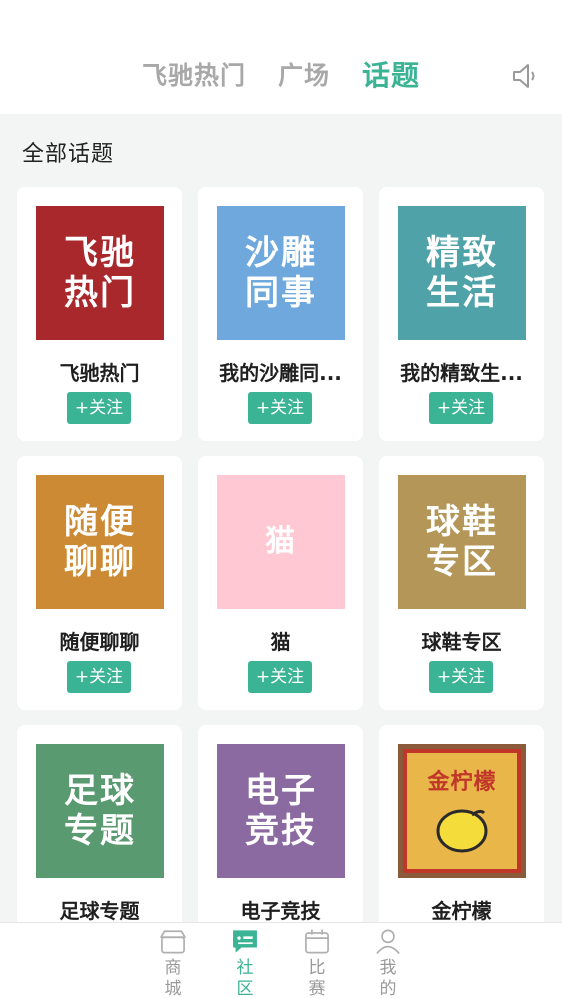  I want to click on topic-cover: 飞驰 热门, so click(100, 273).